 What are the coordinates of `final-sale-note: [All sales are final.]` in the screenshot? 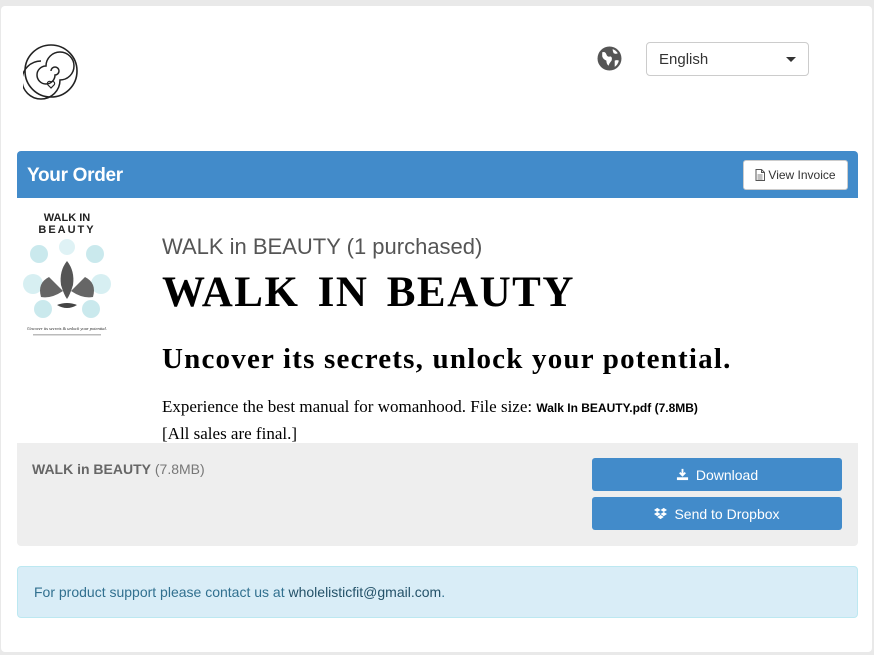 It's located at (229, 433).